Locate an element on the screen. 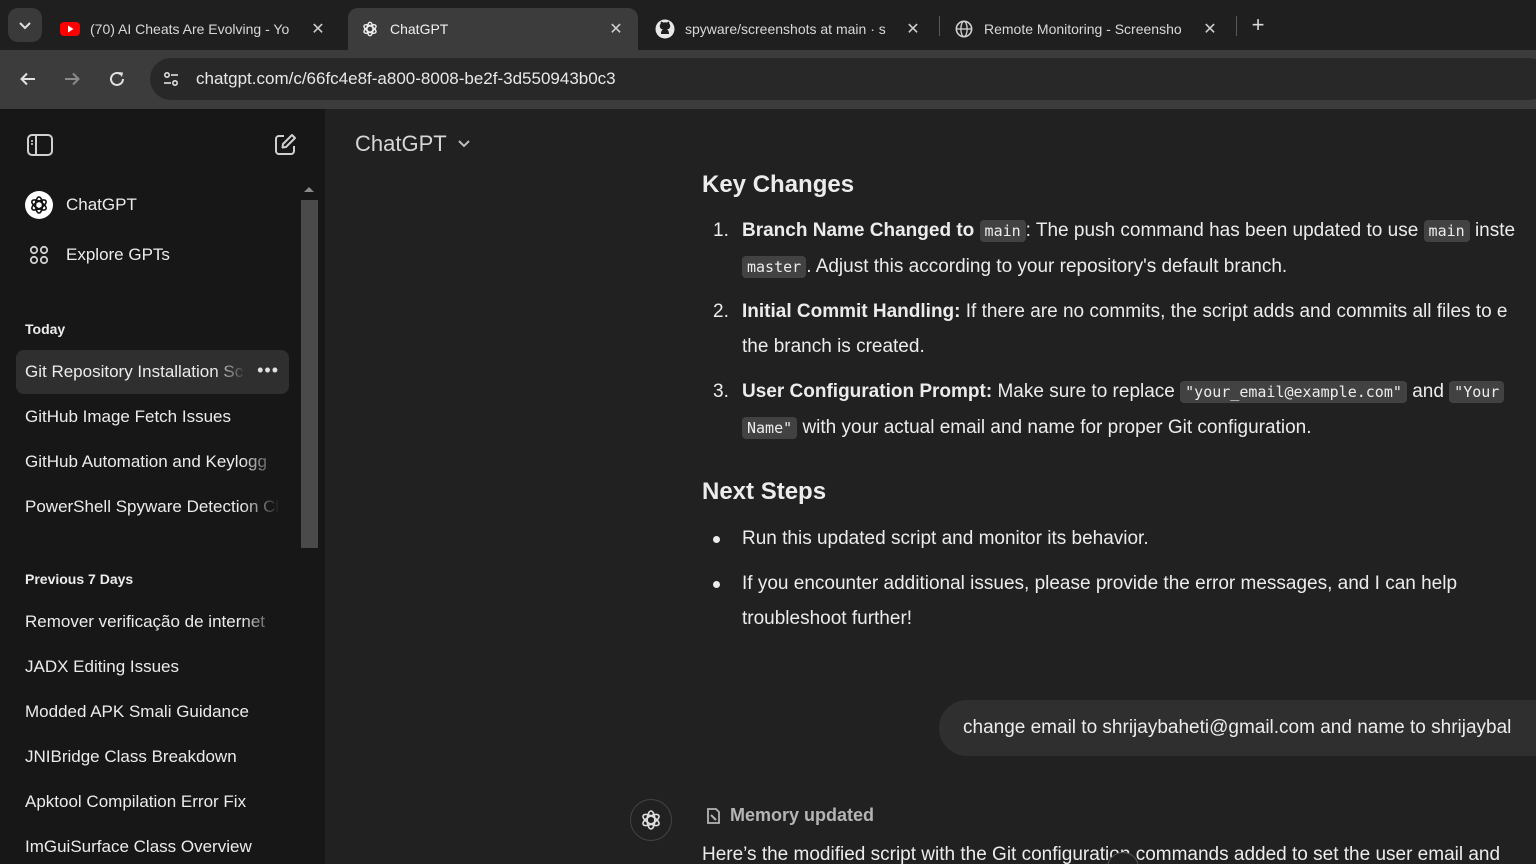  sidebar-item-explore-gpts: Explore GPTs is located at coordinates (152, 255).